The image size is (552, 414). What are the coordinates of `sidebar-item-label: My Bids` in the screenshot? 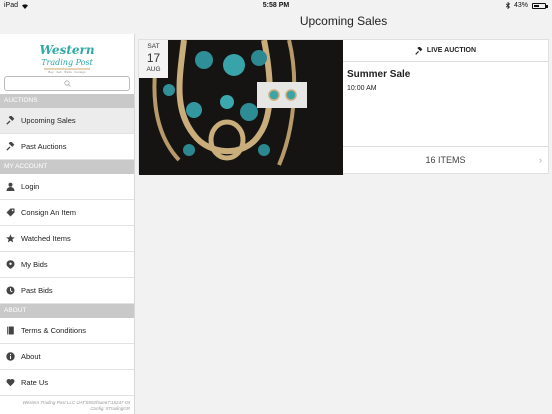 It's located at (34, 264).